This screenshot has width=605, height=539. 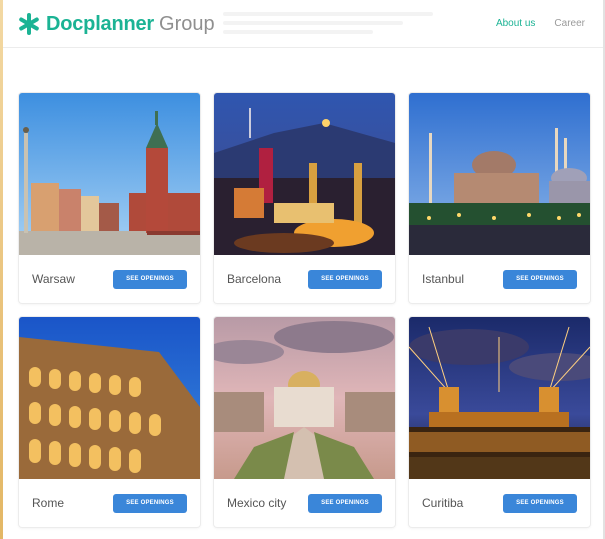 I want to click on nav-about-us: About us, so click(x=515, y=23).